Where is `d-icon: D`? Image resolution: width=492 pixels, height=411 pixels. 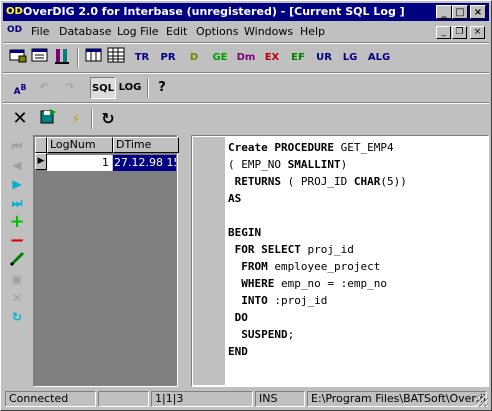
d-icon: D is located at coordinates (194, 58).